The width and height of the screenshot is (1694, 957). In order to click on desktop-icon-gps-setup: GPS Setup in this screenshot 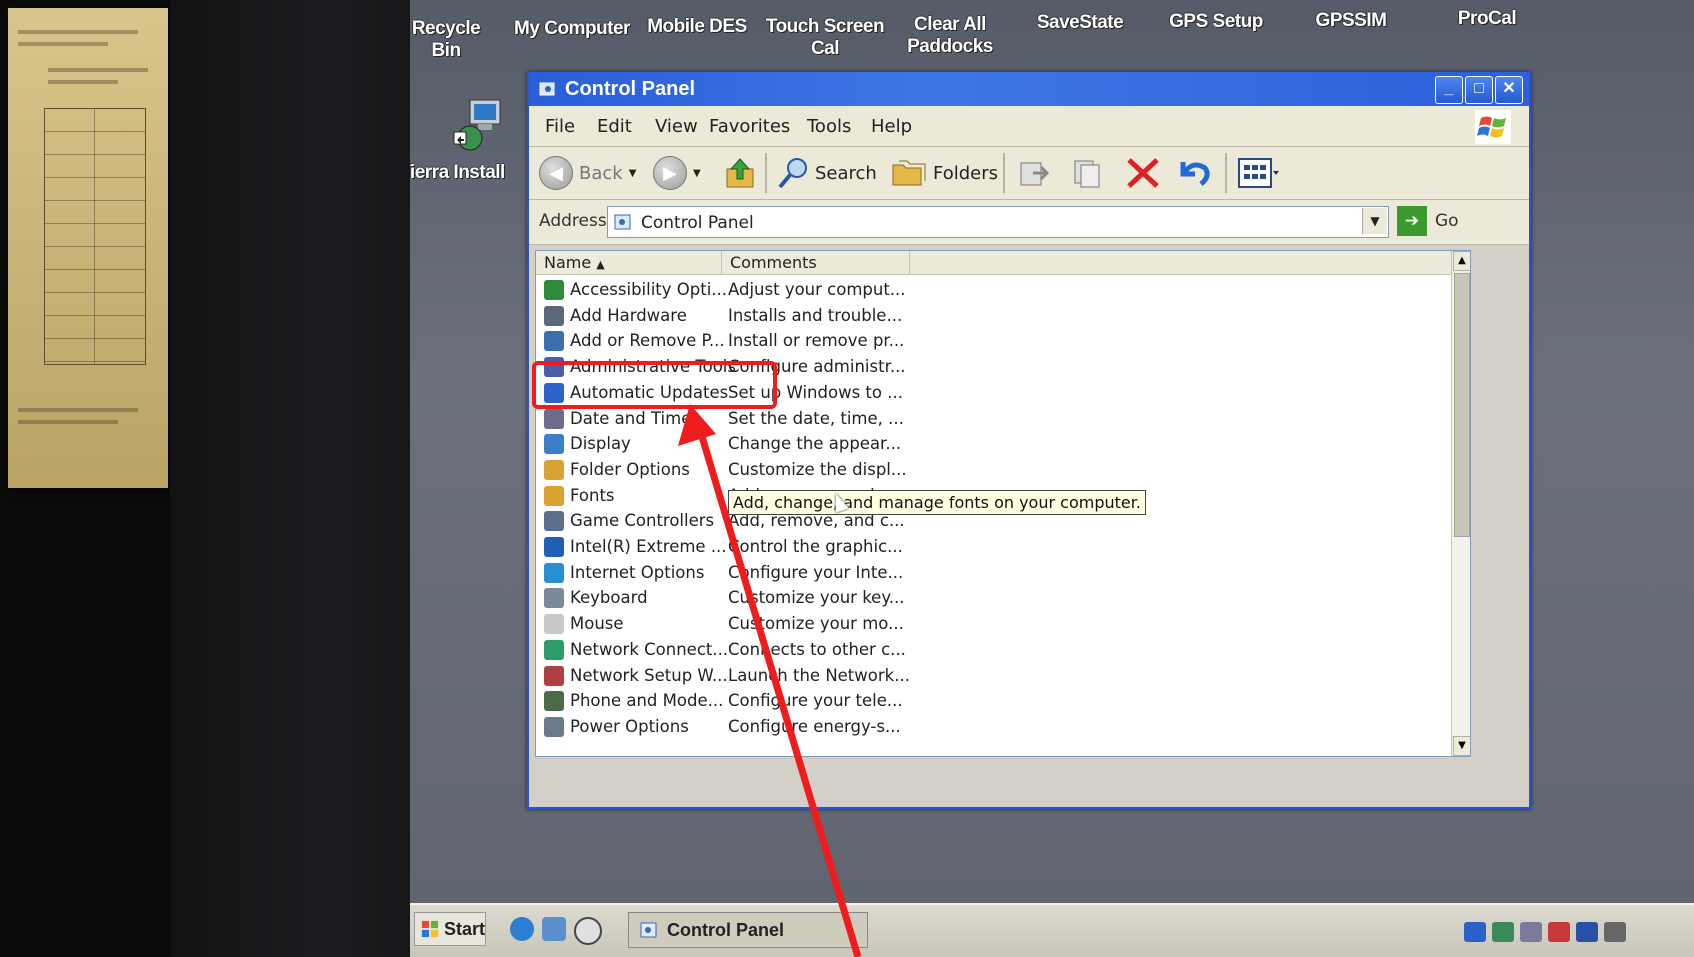, I will do `click(1216, 22)`.